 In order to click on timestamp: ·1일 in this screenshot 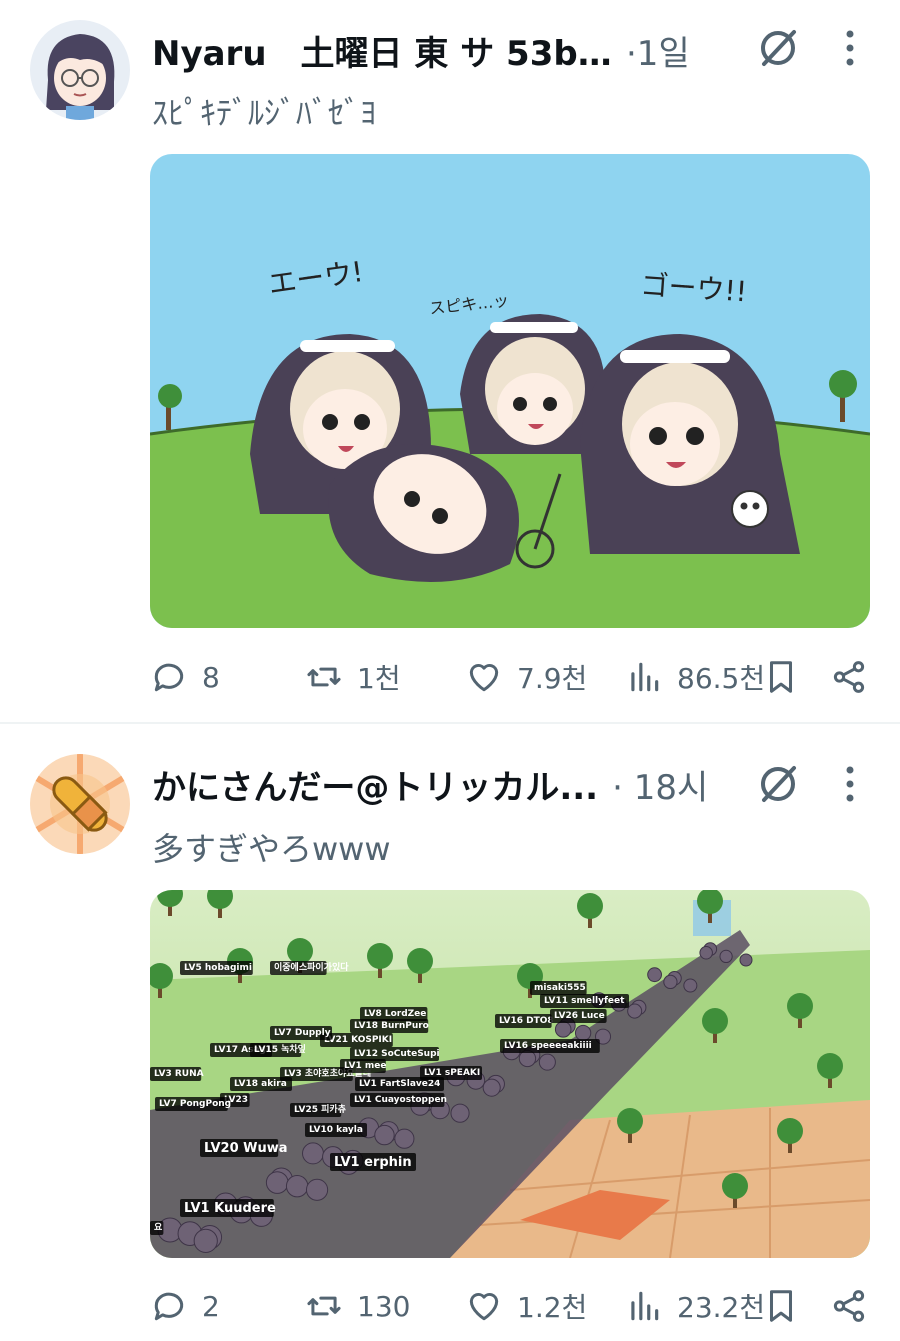, I will do `click(658, 50)`.